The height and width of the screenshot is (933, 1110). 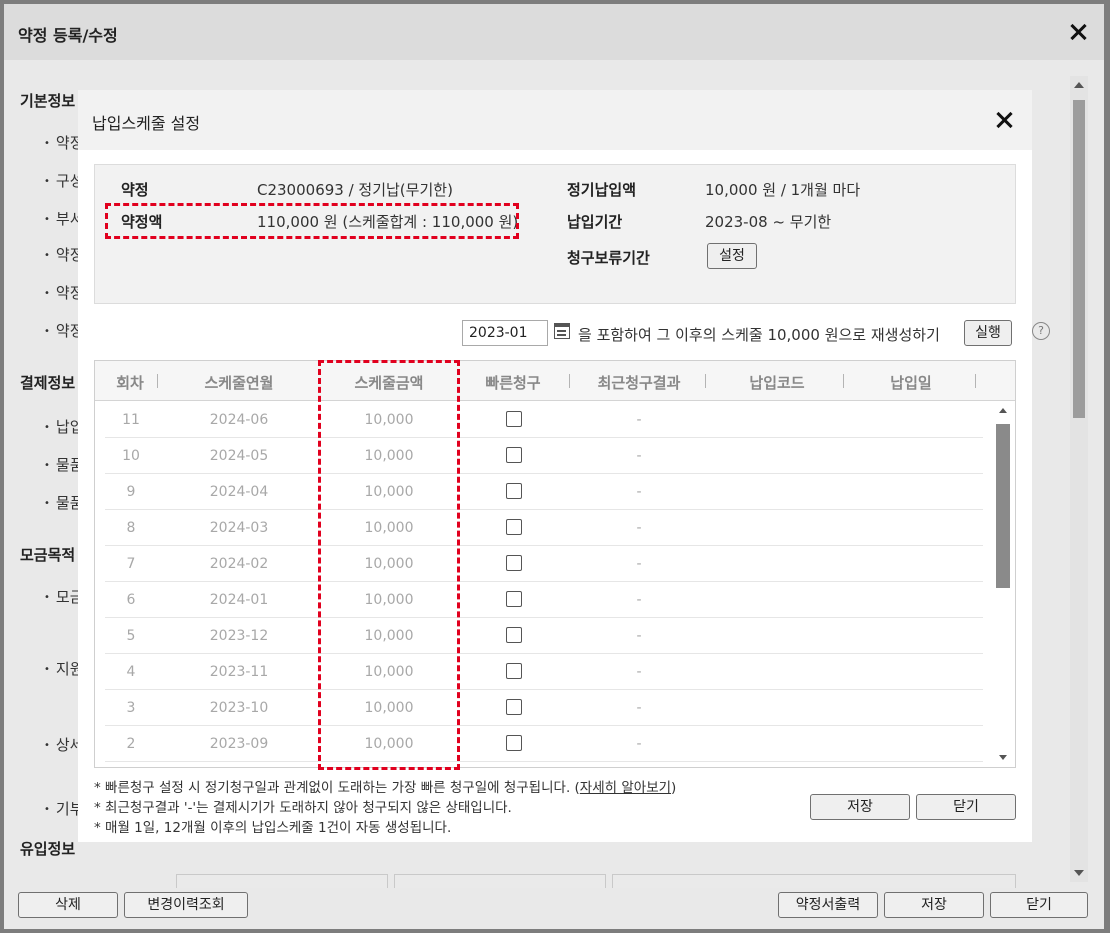 What do you see at coordinates (988, 333) in the screenshot?
I see `execute-button: 실행` at bounding box center [988, 333].